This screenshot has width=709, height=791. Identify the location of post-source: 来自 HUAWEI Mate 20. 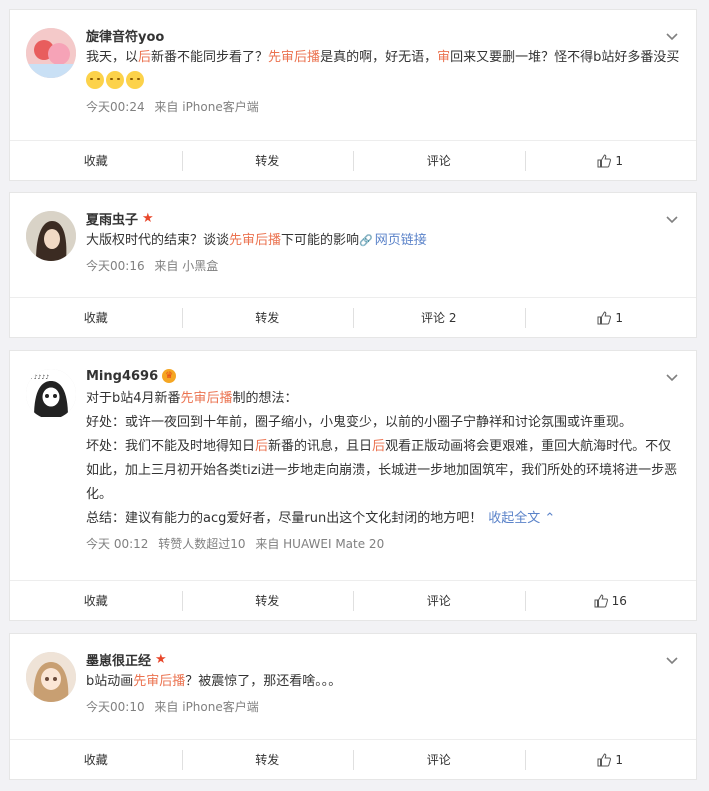
(320, 544).